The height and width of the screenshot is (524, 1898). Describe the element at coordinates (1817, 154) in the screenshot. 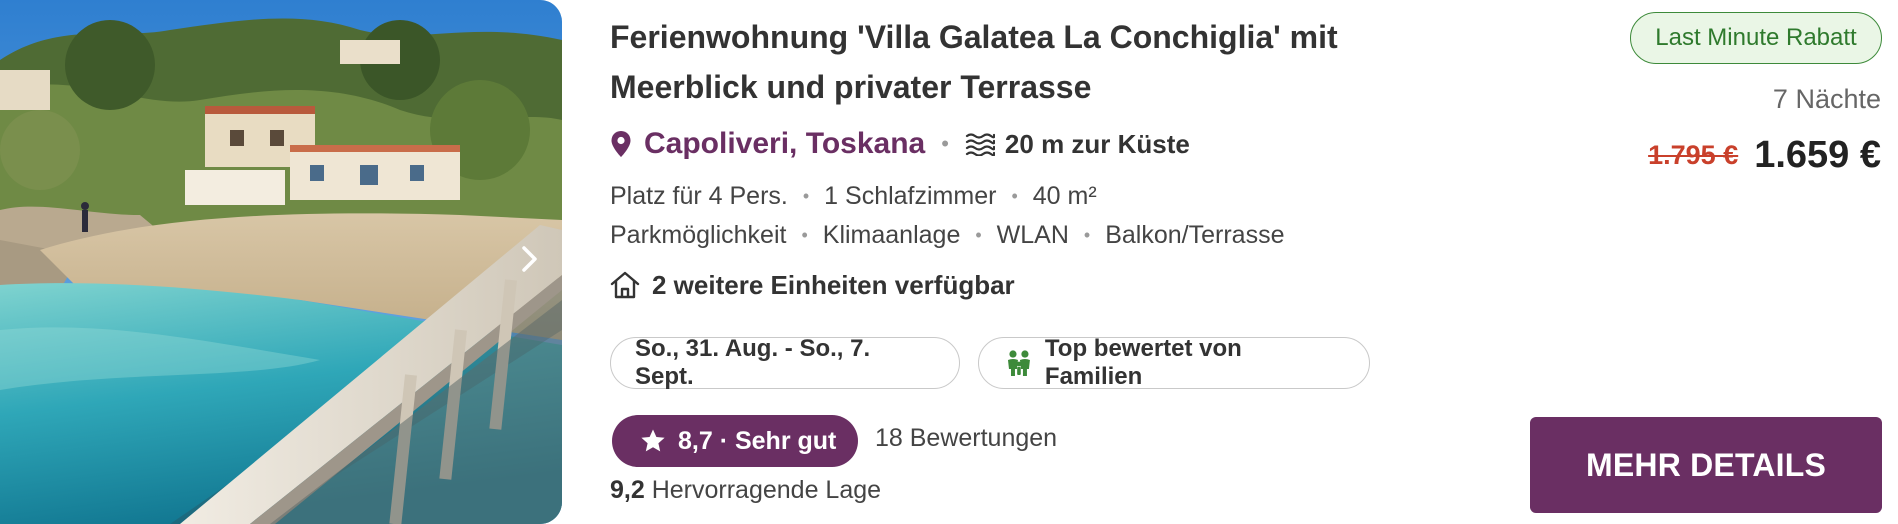

I see `new-price: 1.659 €` at that location.